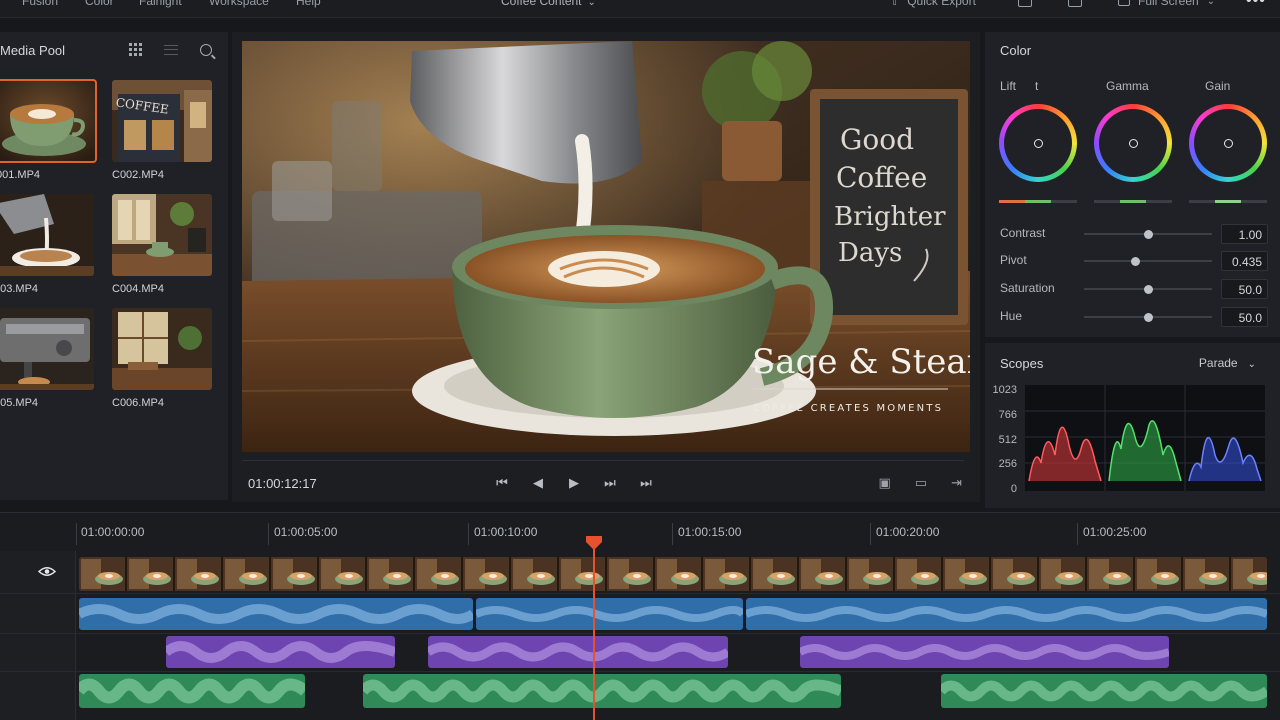  Describe the element at coordinates (282, 483) in the screenshot. I see `viewer-timecode: 01:00:12:17` at that location.